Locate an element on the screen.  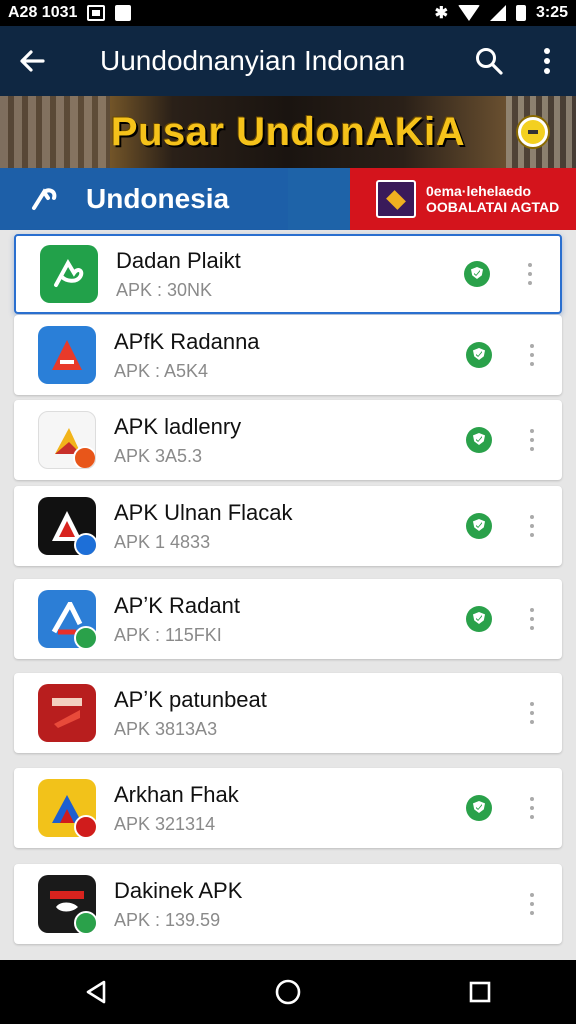
square-recent-icon is located at coordinates (480, 992).